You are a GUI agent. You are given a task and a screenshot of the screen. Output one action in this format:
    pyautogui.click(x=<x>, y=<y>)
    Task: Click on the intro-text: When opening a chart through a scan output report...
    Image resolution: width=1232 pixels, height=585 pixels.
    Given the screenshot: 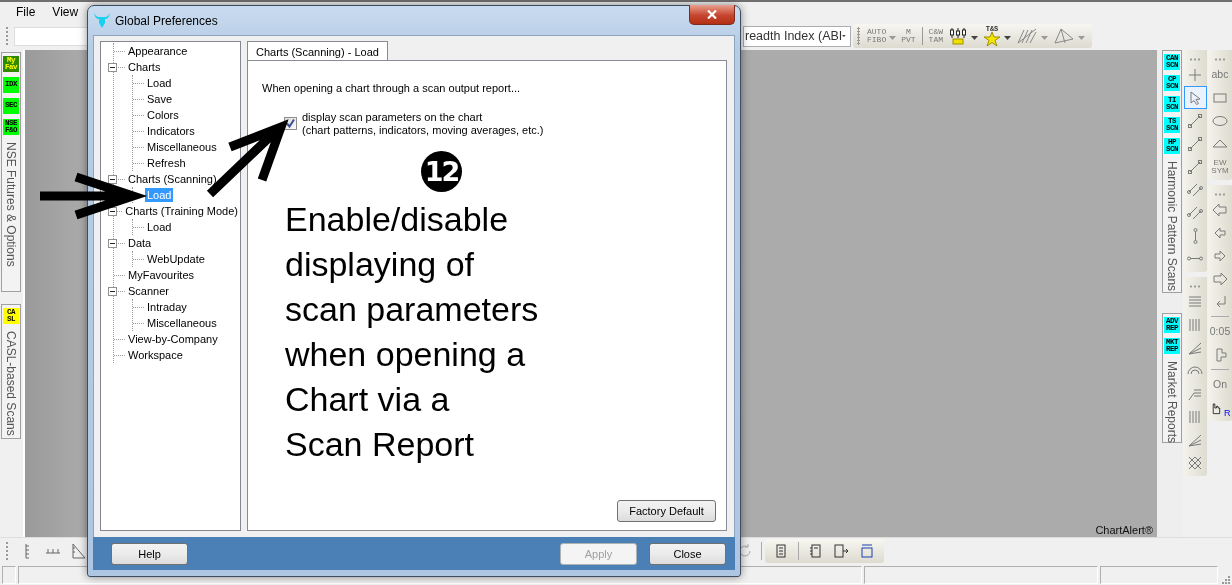 What is the action you would take?
    pyautogui.click(x=392, y=88)
    